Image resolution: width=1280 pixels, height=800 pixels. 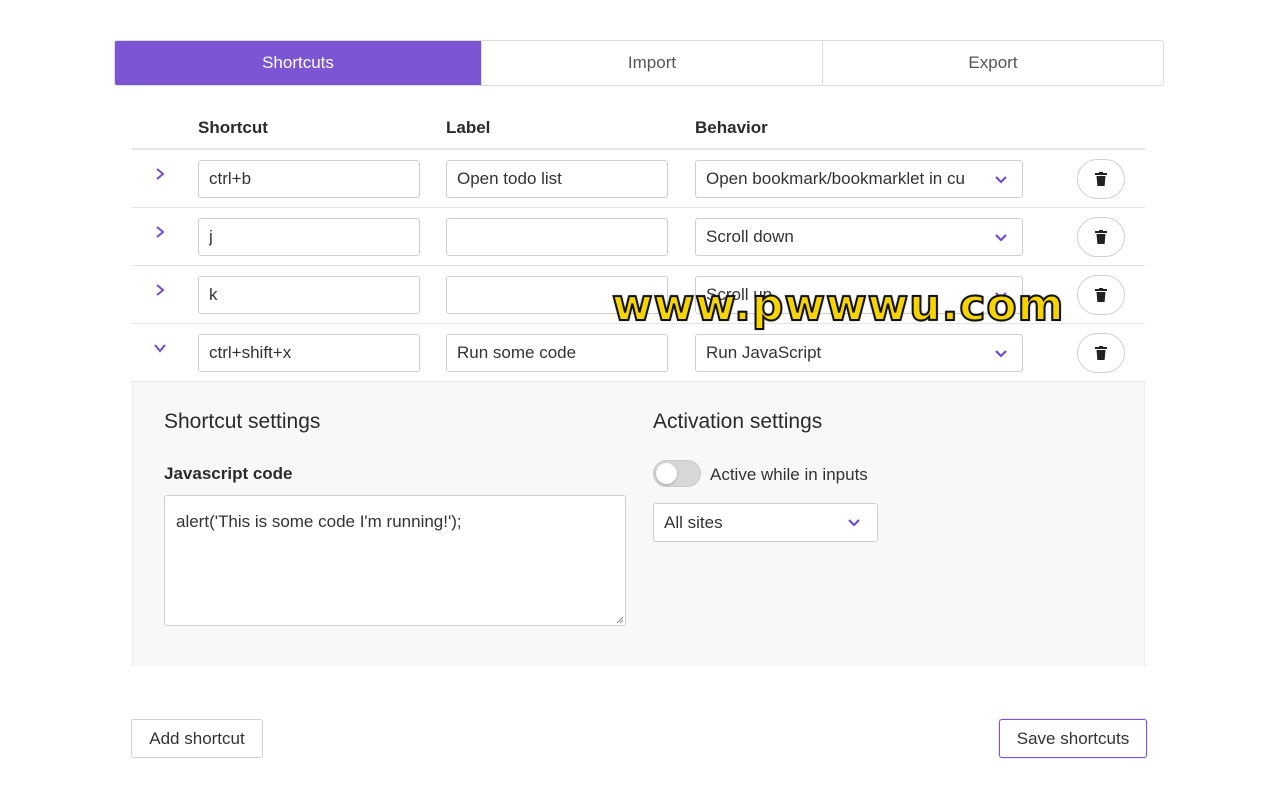 What do you see at coordinates (859, 353) in the screenshot?
I see `behavior-select: Run JavaScript` at bounding box center [859, 353].